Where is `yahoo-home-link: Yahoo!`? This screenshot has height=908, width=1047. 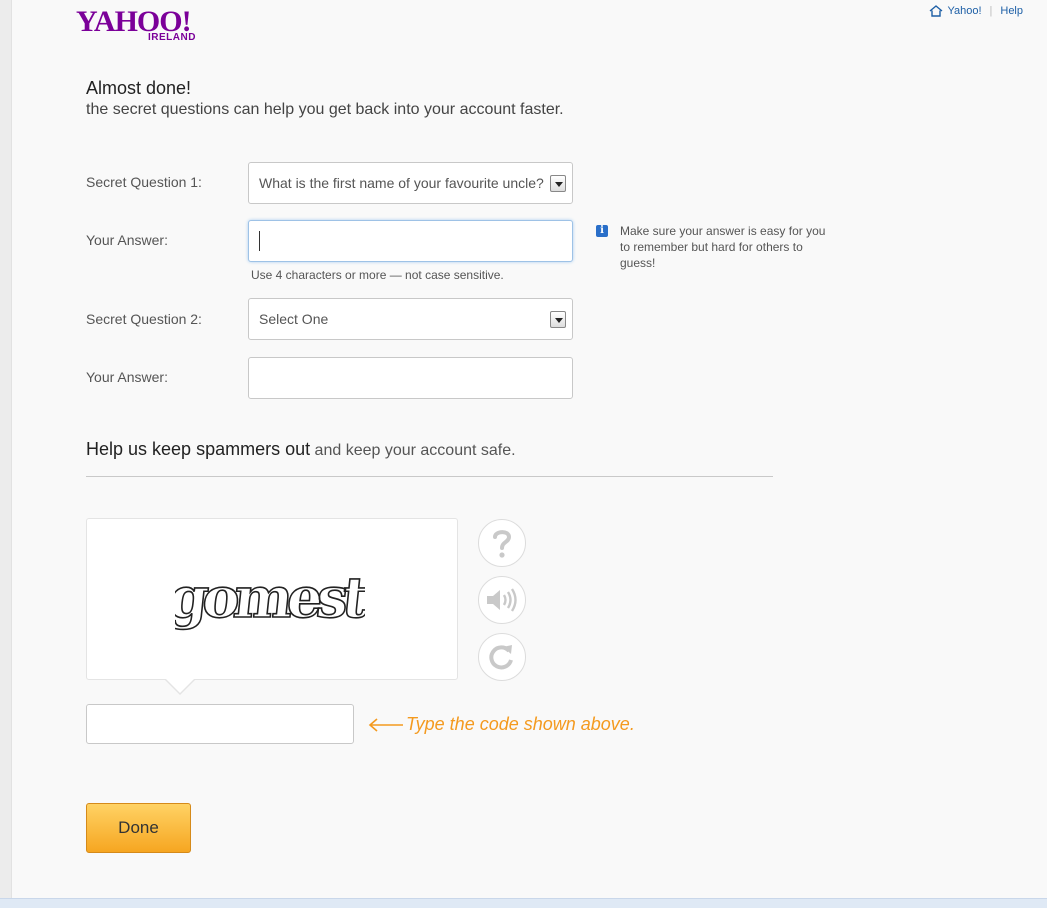
yahoo-home-link: Yahoo! is located at coordinates (964, 11).